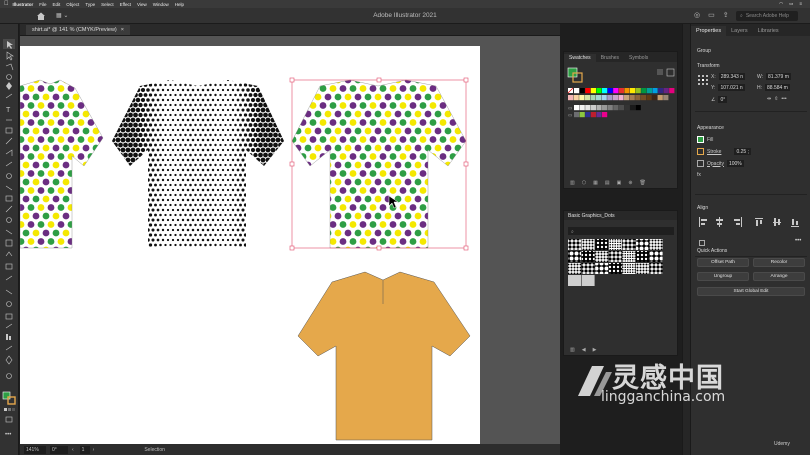  What do you see at coordinates (595, 183) in the screenshot?
I see `show-kind-icon: ▦` at bounding box center [595, 183].